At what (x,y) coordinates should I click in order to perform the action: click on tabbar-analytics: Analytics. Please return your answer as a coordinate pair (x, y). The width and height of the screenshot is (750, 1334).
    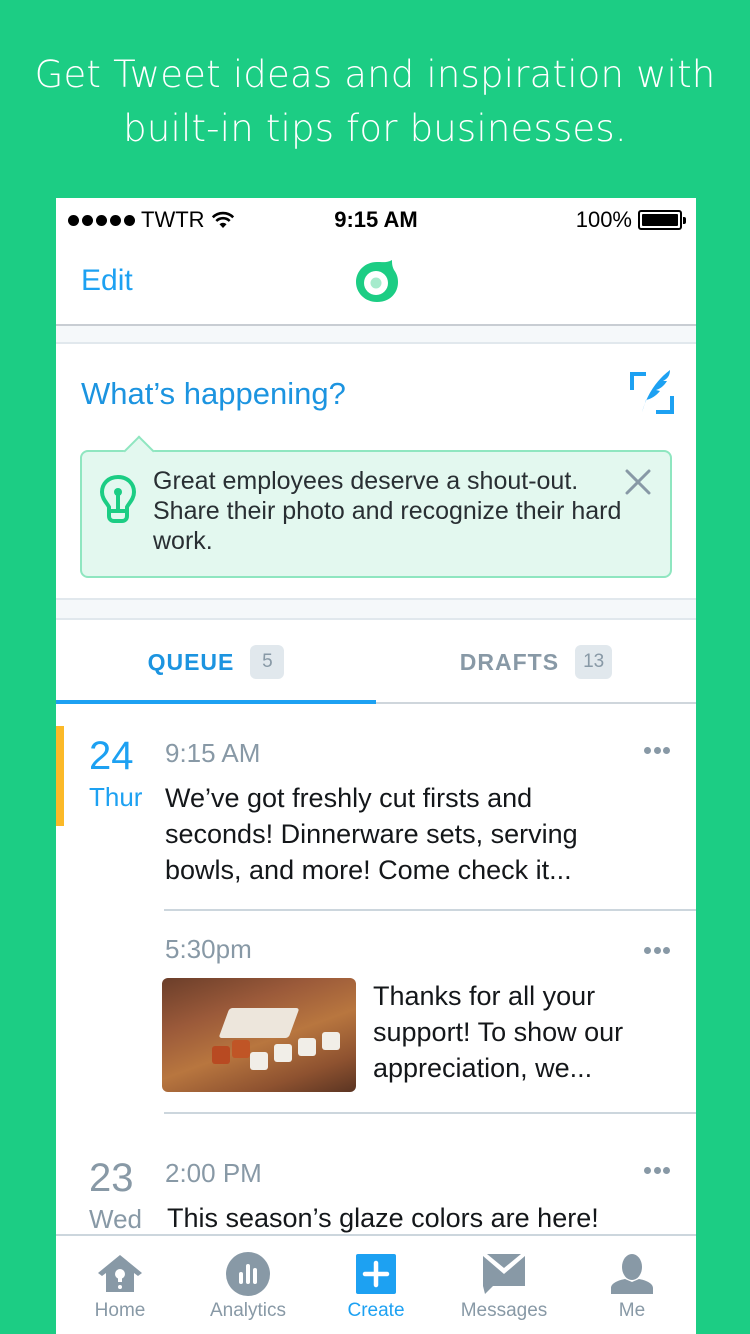
    Looking at the image, I should click on (248, 1285).